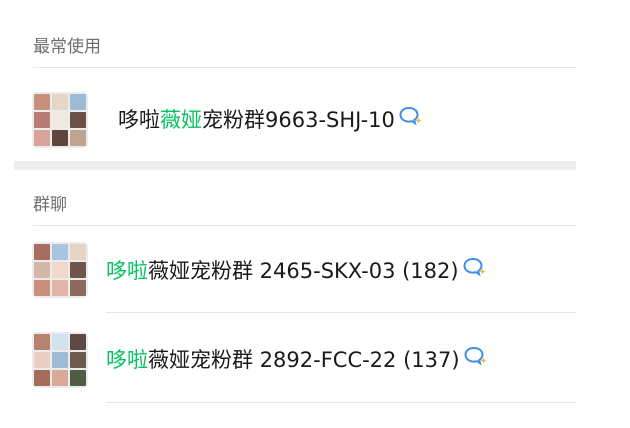 This screenshot has height=428, width=630. I want to click on chat-name-suffix: 宠粉群9663-SHJ-10, so click(298, 120).